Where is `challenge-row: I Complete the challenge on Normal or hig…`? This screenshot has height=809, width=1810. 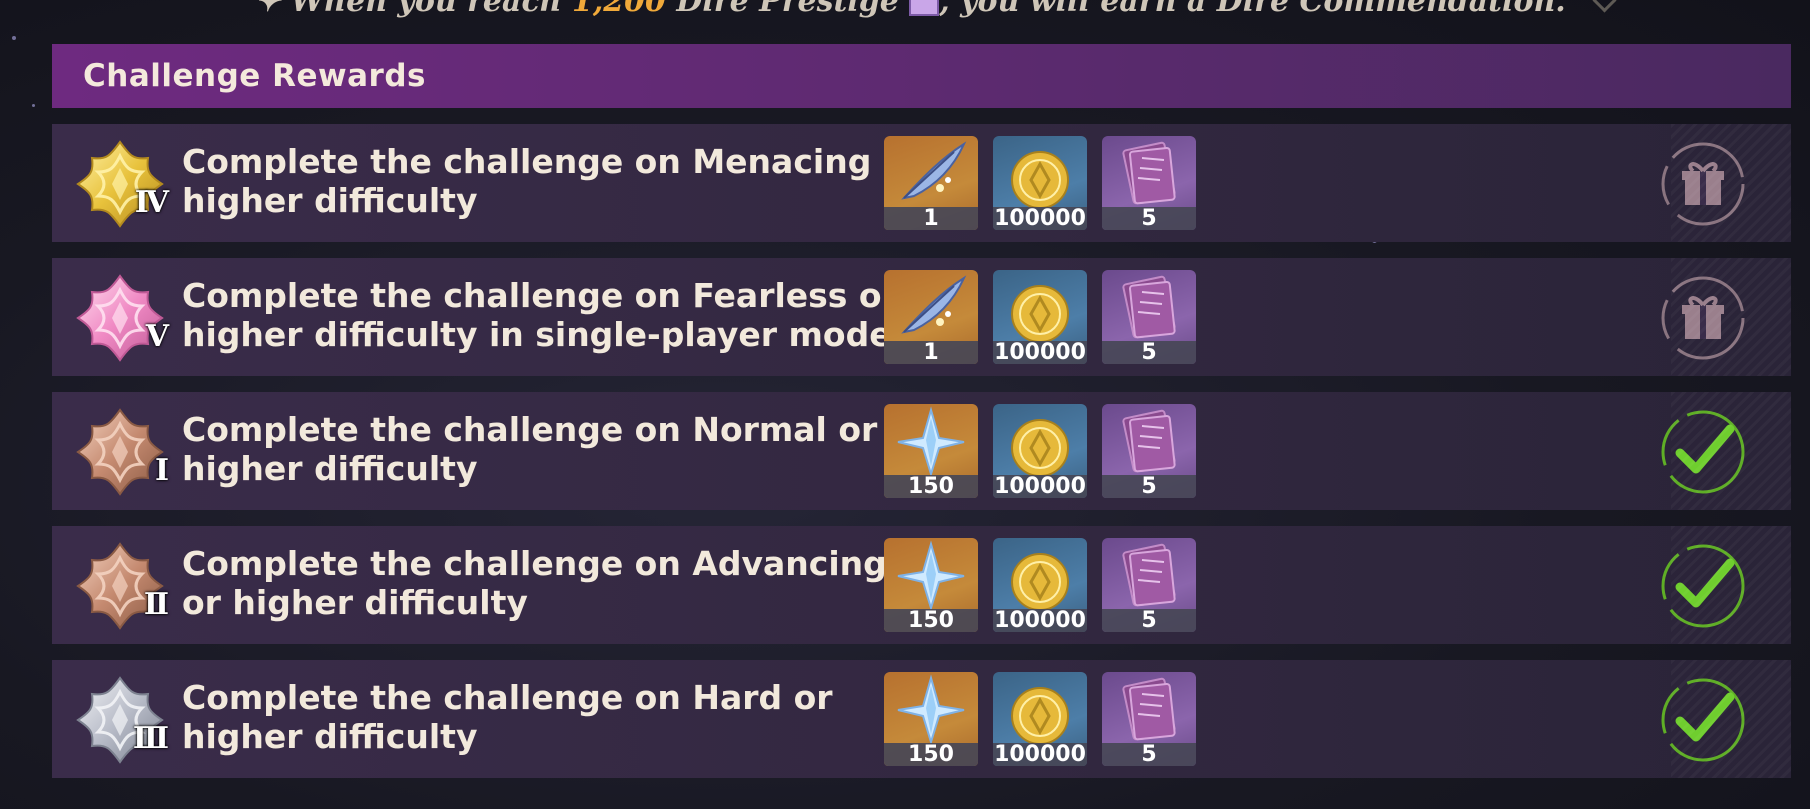
challenge-row: I Complete the challenge on Normal or hig… is located at coordinates (921, 451).